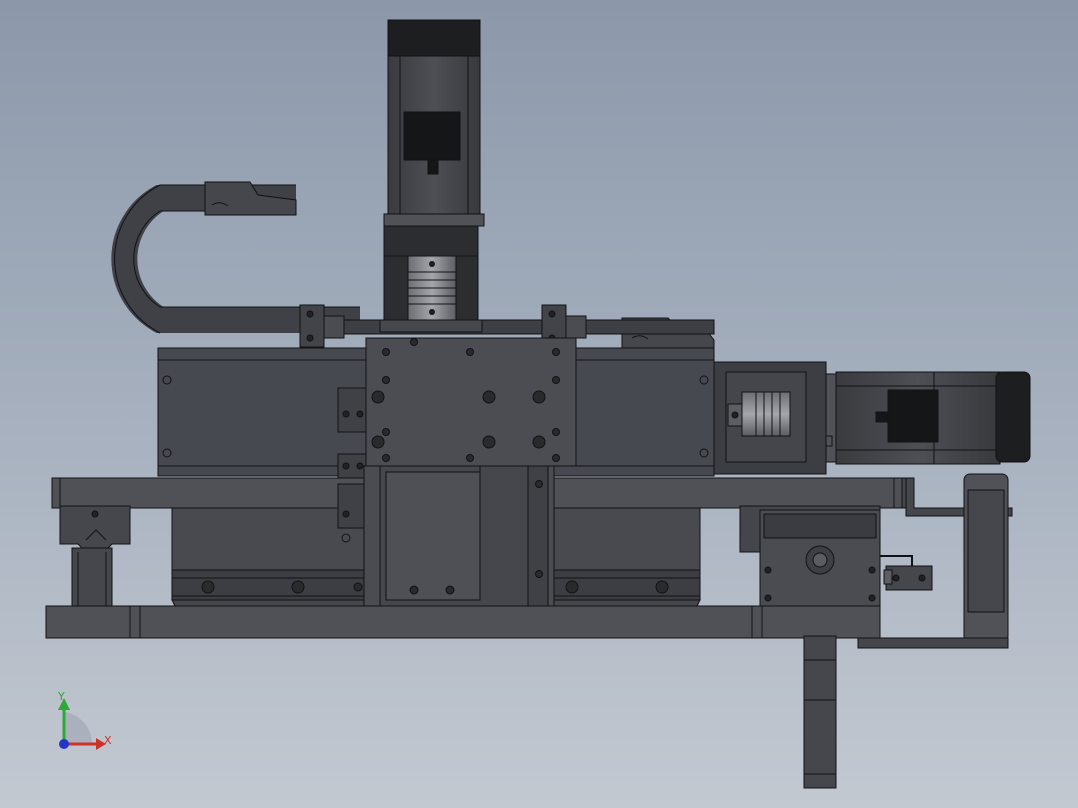 This screenshot has width=1078, height=808. Describe the element at coordinates (810, 556) in the screenshot. I see `rotary-actuator` at that location.